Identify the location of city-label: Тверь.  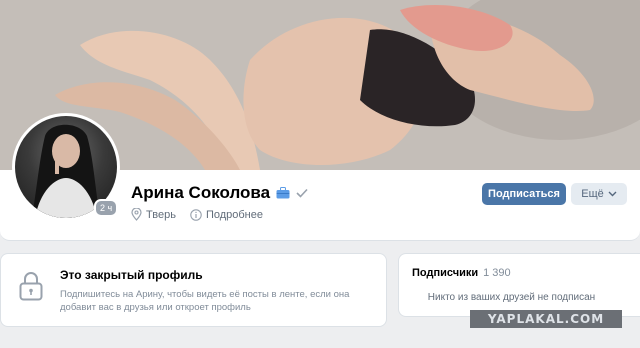
(161, 214).